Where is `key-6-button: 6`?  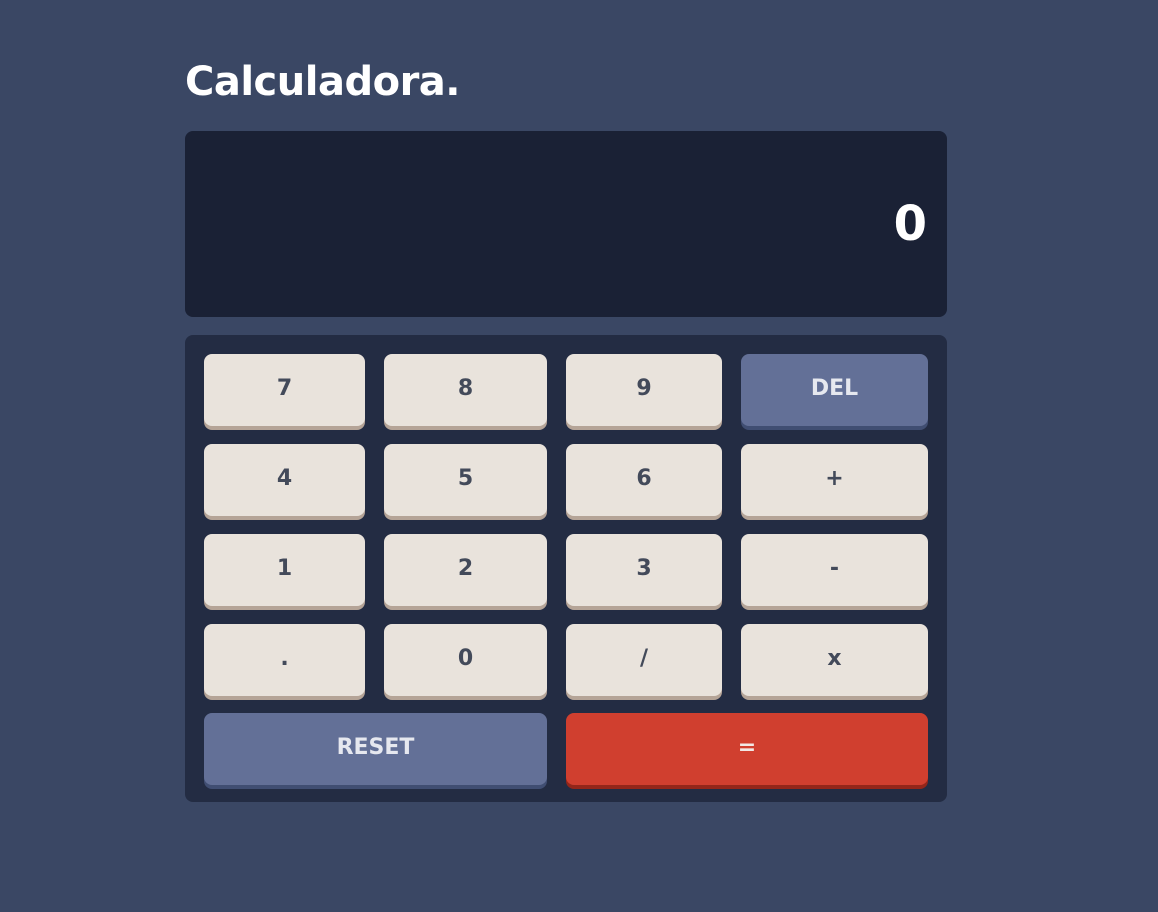
key-6-button: 6 is located at coordinates (644, 480).